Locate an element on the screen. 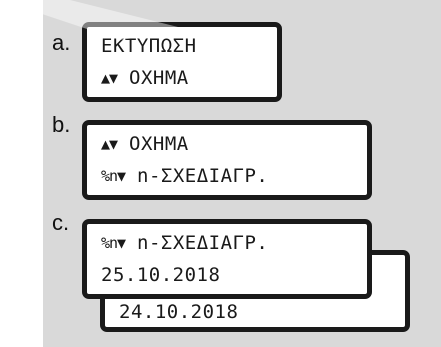 This screenshot has width=441, height=347. step-label-b: b. is located at coordinates (61, 124).